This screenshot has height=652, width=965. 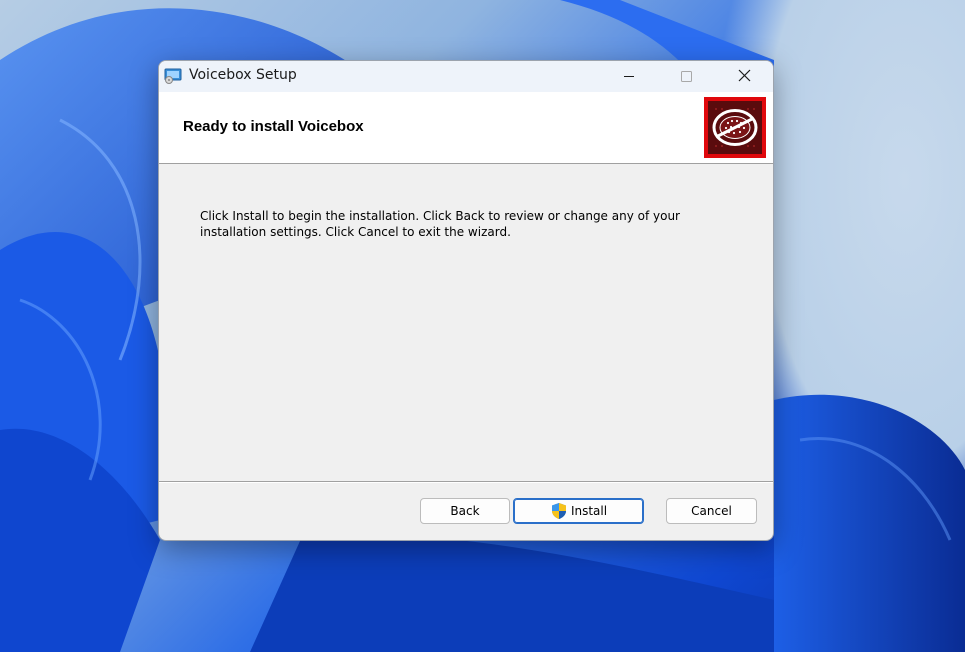 I want to click on uac-shield-icon, so click(x=559, y=511).